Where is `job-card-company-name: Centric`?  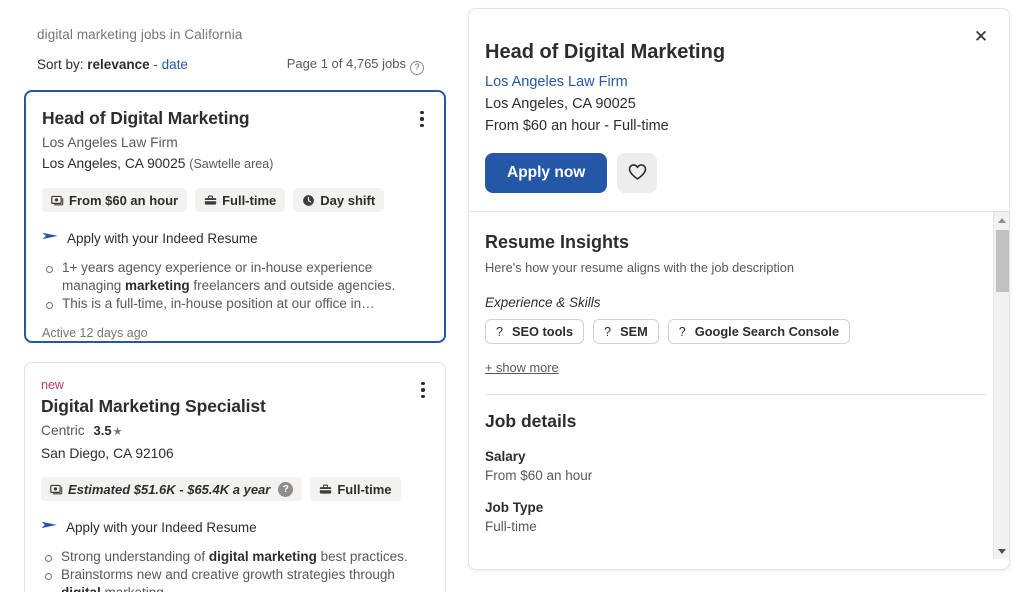 job-card-company-name: Centric is located at coordinates (63, 430).